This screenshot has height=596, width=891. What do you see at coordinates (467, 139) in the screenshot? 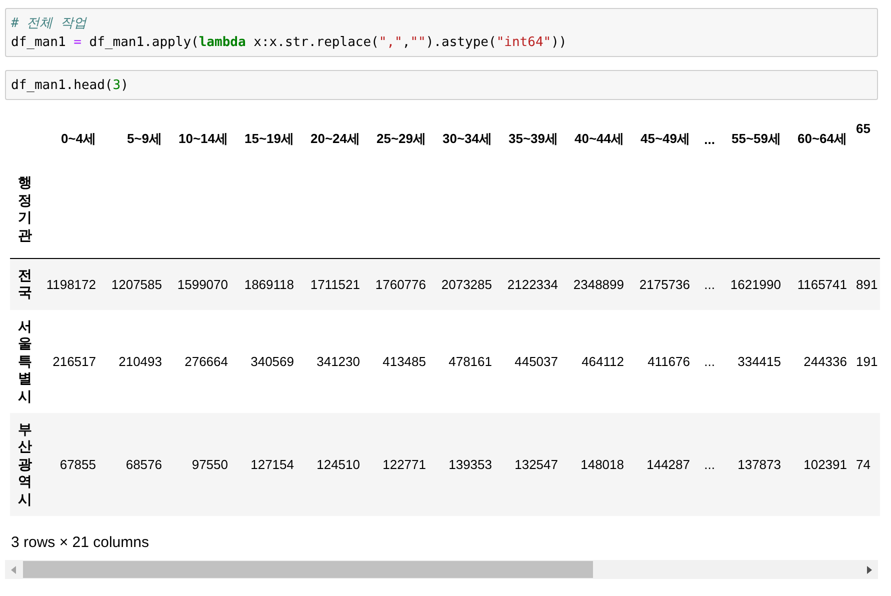
I see `column-header: 30~34세` at bounding box center [467, 139].